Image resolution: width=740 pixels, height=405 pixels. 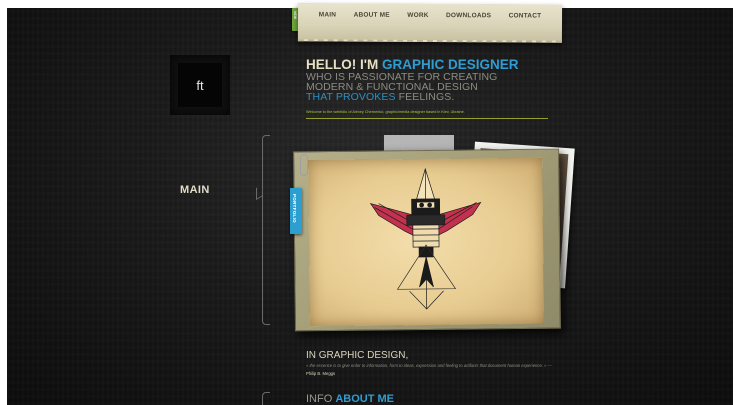 I want to click on hero-title: HELLO! I'M GRAPHIC DESIGNER, so click(x=436, y=65).